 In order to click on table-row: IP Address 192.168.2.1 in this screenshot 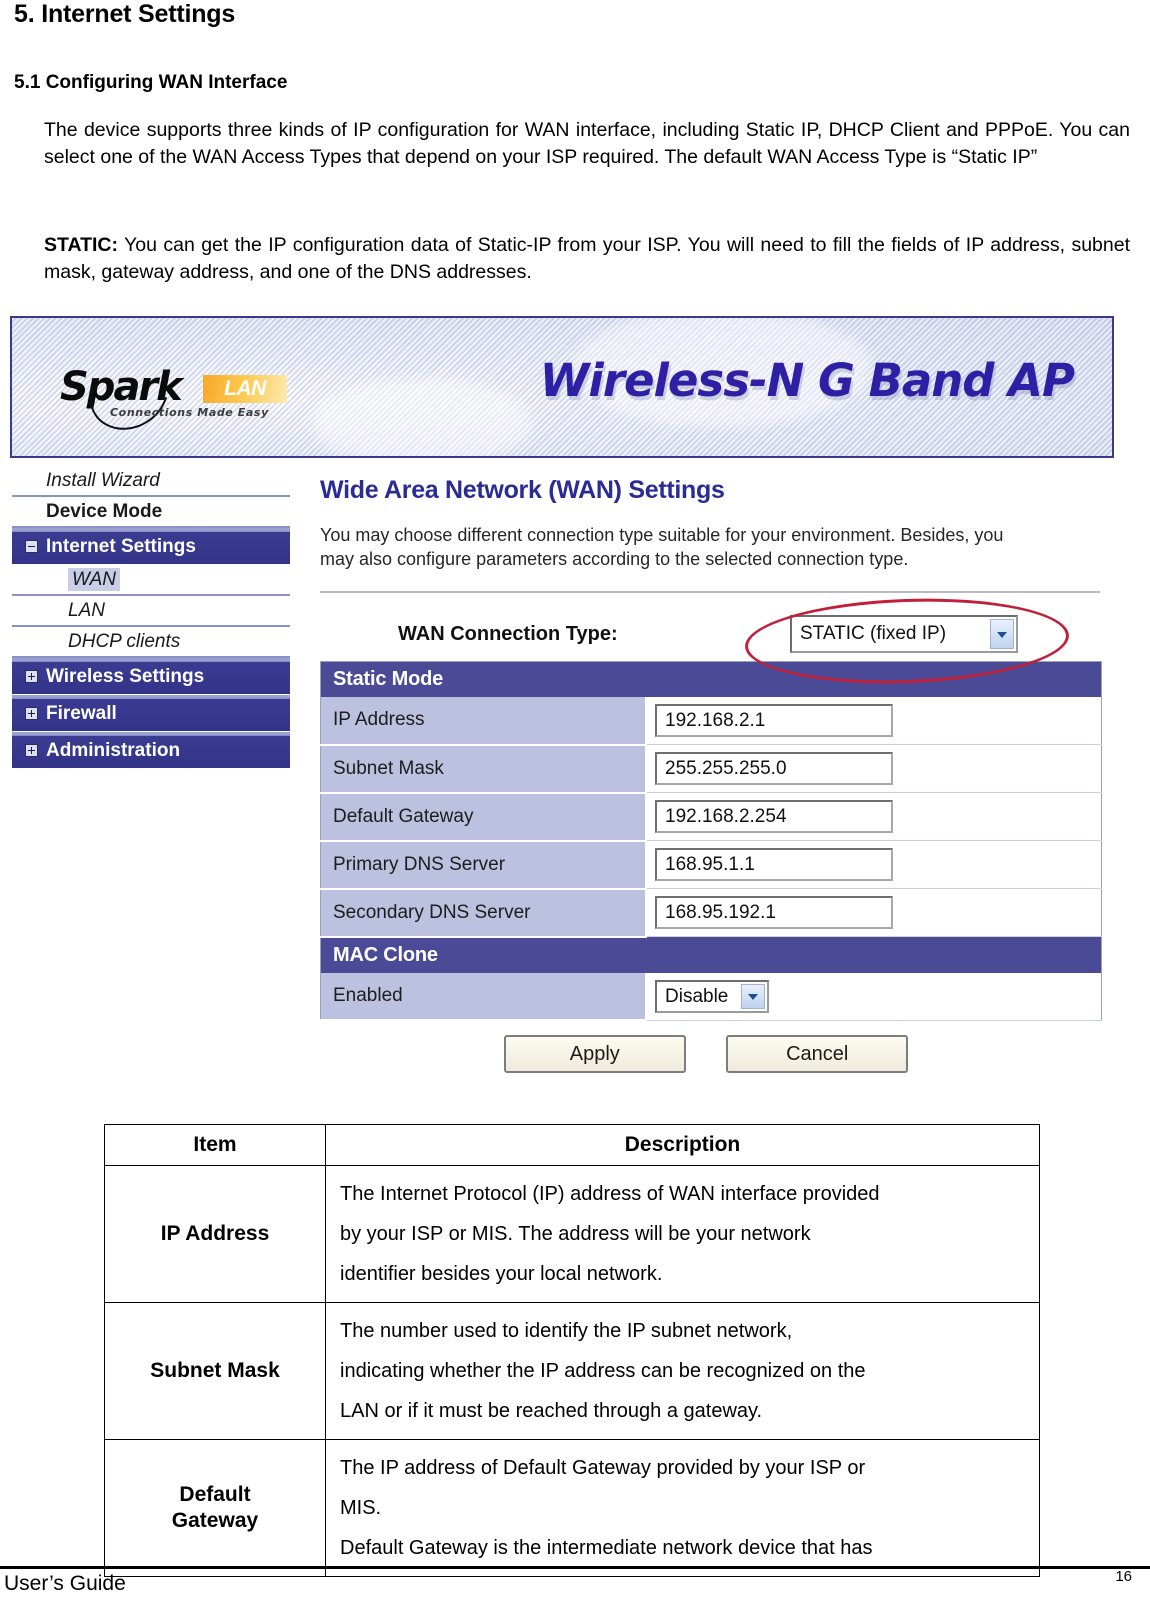, I will do `click(711, 721)`.